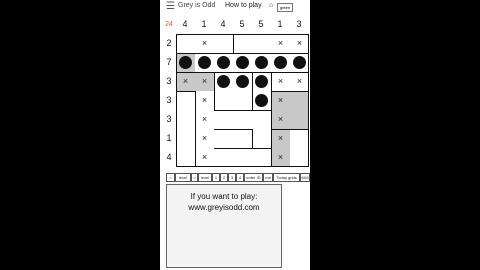  I want to click on app-title: Grey is Odd, so click(197, 5).